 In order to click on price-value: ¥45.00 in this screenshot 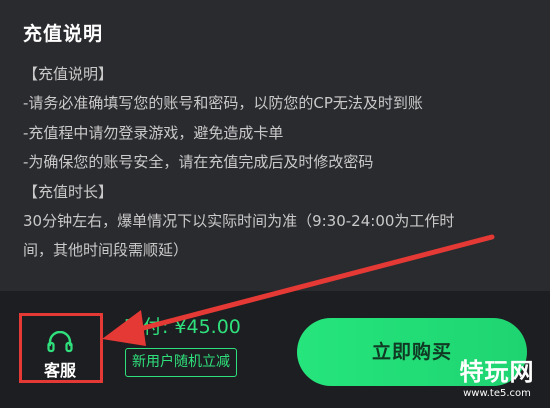, I will do `click(207, 327)`.